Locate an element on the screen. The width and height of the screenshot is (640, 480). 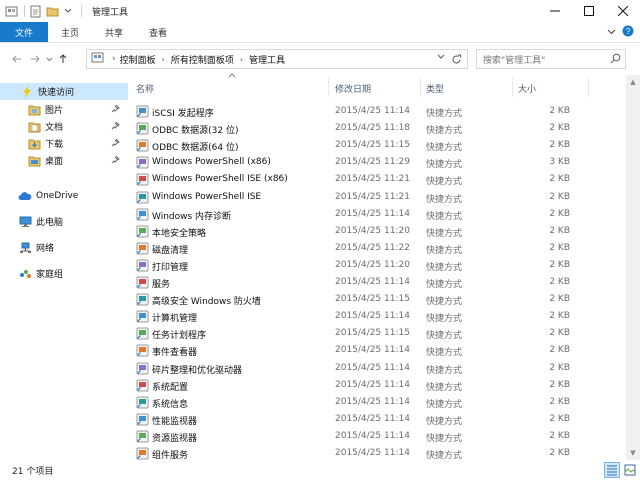
table-row: iSCSI 发起程序 2015/4/25 11:14 快捷方式 2 KB is located at coordinates (358, 111).